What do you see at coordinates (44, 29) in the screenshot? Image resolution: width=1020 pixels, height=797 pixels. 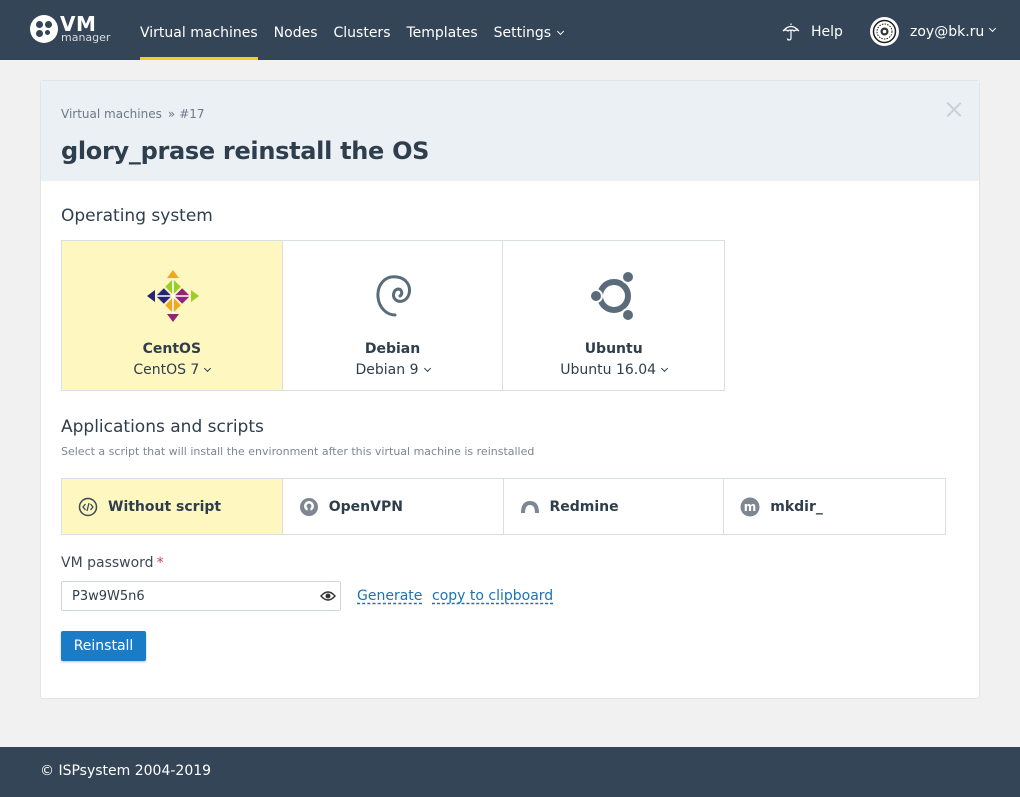 I see `logo-mark-icon` at bounding box center [44, 29].